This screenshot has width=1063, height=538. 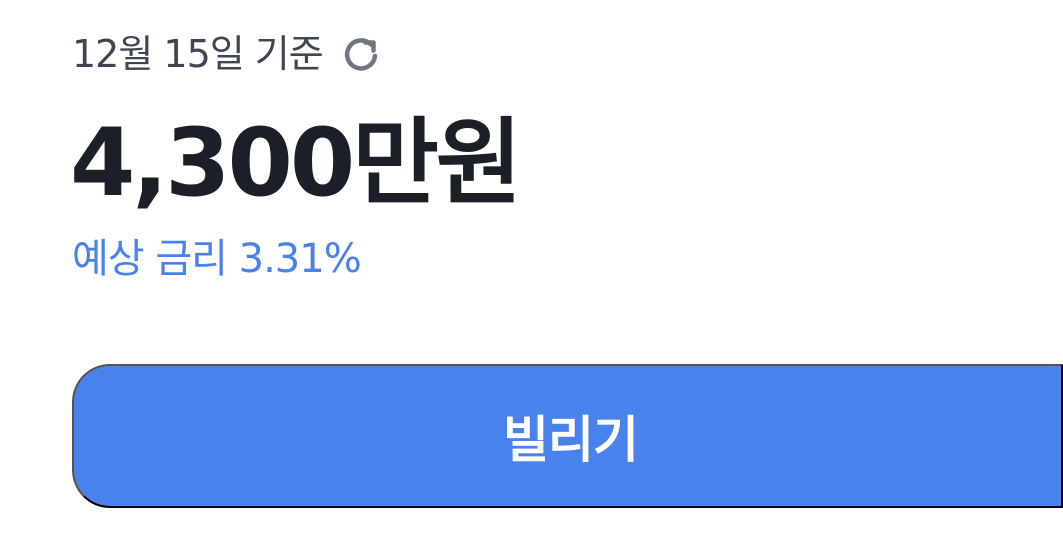 I want to click on loan-amount: 4,300만원, so click(x=296, y=163).